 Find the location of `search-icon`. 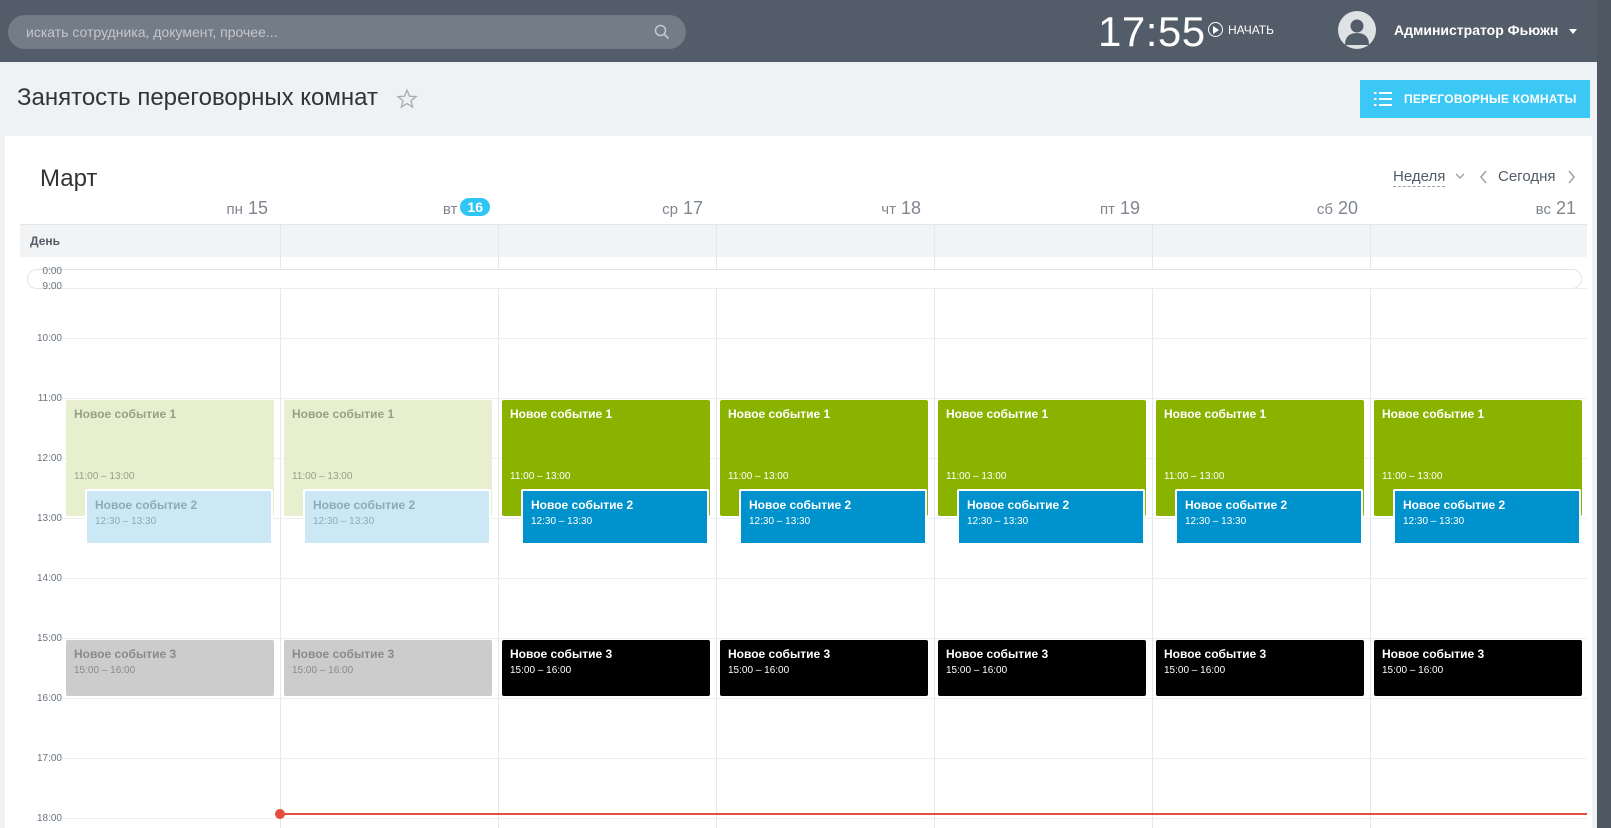

search-icon is located at coordinates (662, 32).